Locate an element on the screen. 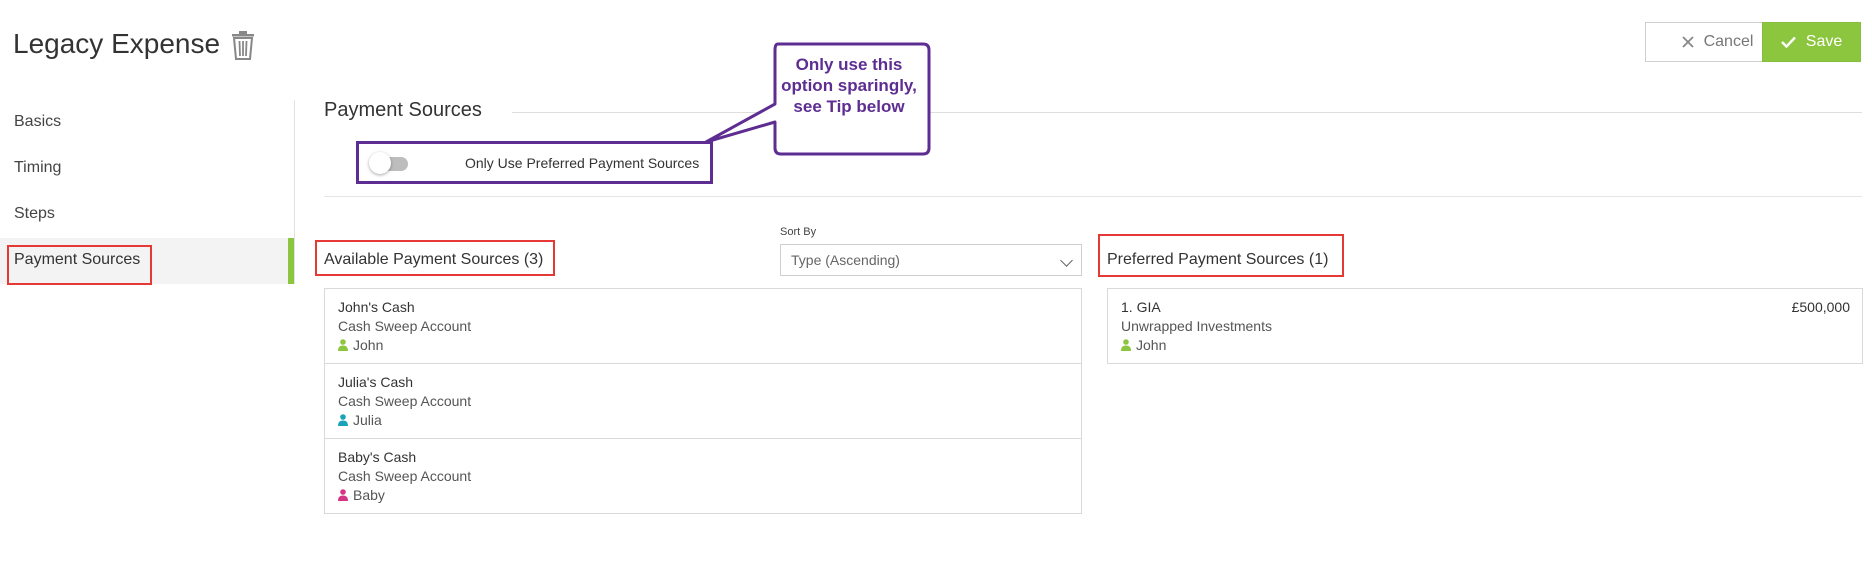  sidebar-highlight-box is located at coordinates (79, 265).